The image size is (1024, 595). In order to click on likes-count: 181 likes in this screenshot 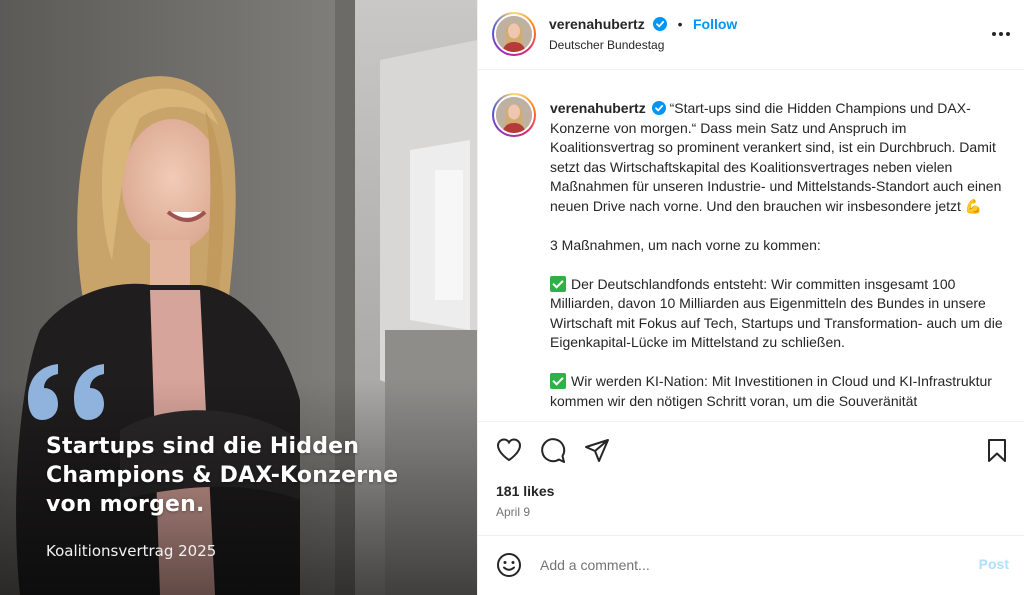, I will do `click(525, 491)`.